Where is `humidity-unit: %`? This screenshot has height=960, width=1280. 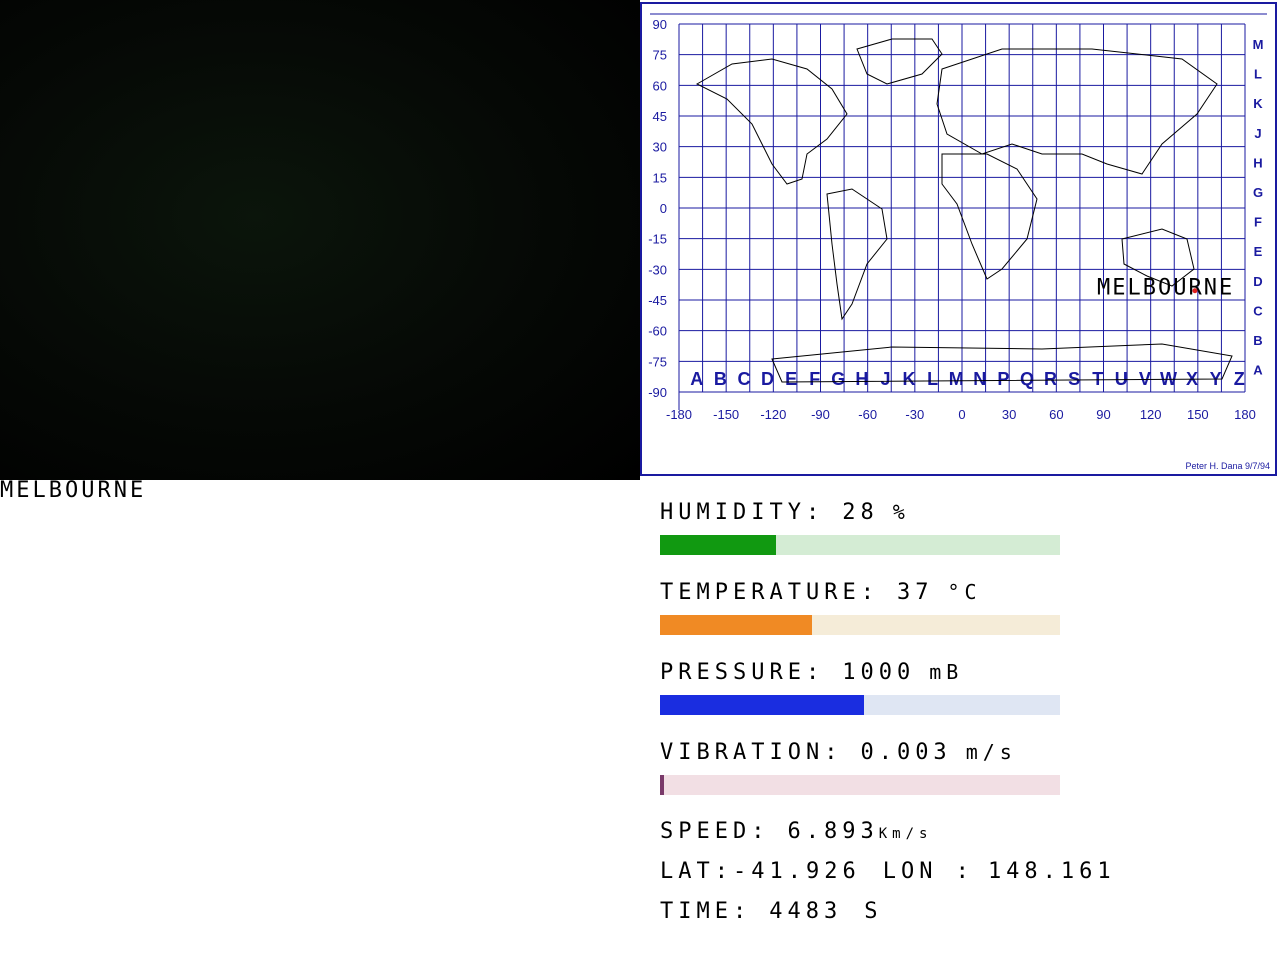 humidity-unit: % is located at coordinates (901, 512).